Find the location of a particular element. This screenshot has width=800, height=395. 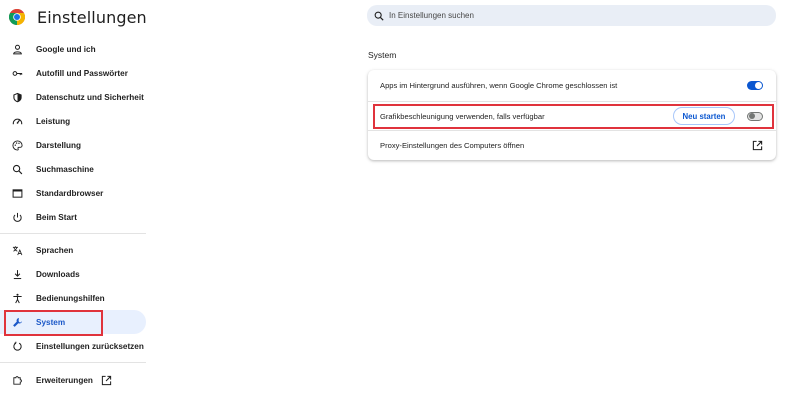

sidebar-item-sprachen: Sprachen is located at coordinates (73, 250).